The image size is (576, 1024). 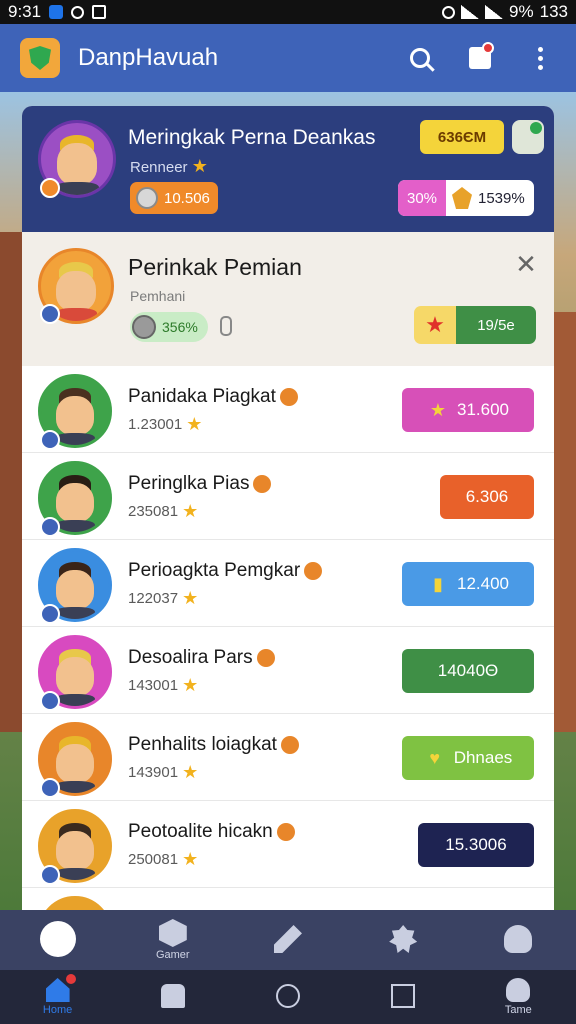 I want to click on box-icon, so click(x=172, y=933).